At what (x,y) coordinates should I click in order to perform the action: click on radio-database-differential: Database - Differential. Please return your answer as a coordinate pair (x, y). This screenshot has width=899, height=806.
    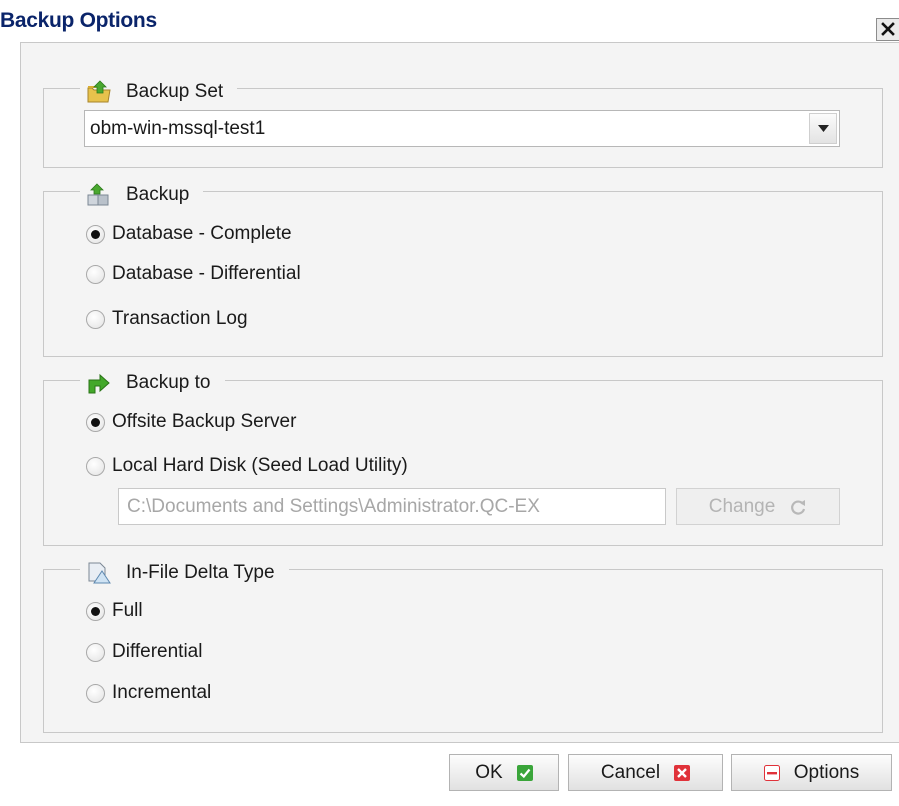
    Looking at the image, I should click on (193, 274).